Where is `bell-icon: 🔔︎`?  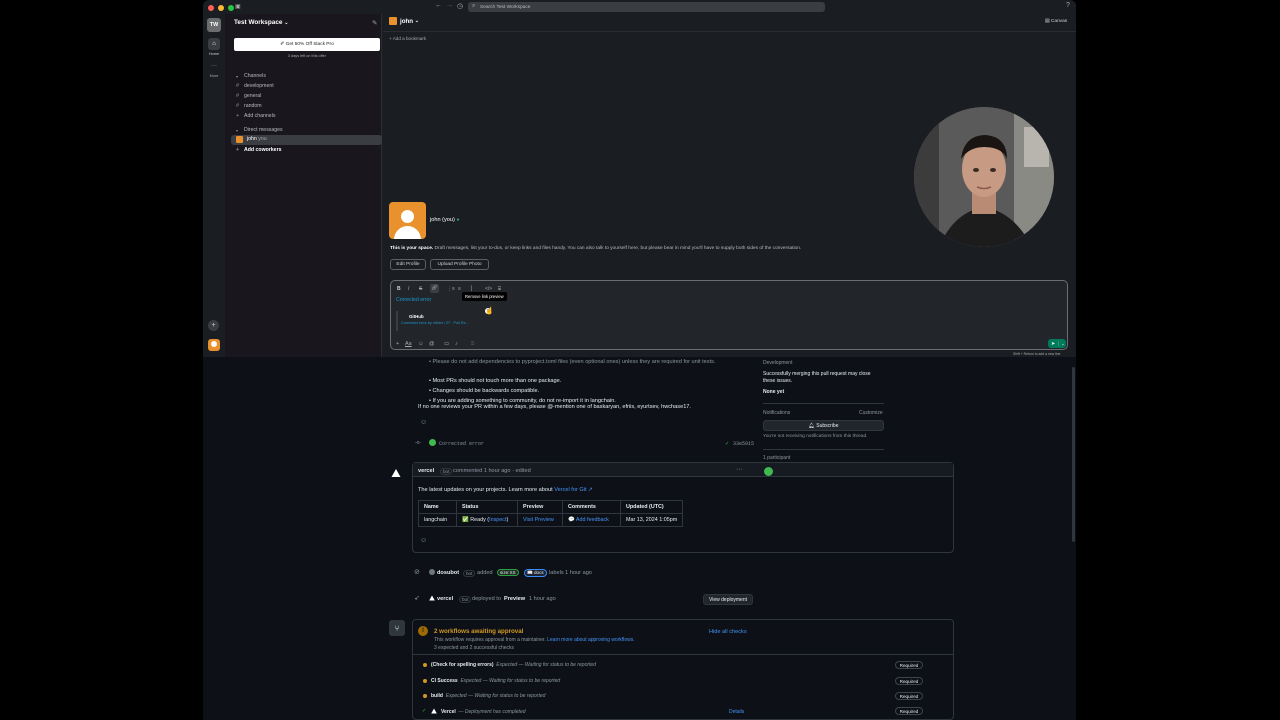
bell-icon: 🔔︎ is located at coordinates (812, 425).